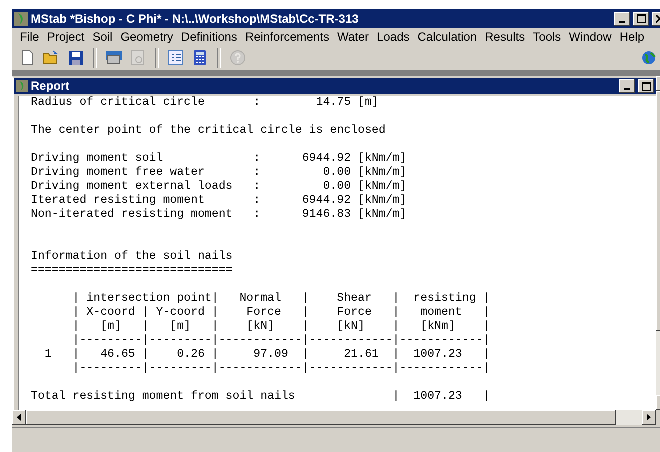  I want to click on report-line: Total resisting moment from soil nails | 1007.23 |, so click(261, 397).